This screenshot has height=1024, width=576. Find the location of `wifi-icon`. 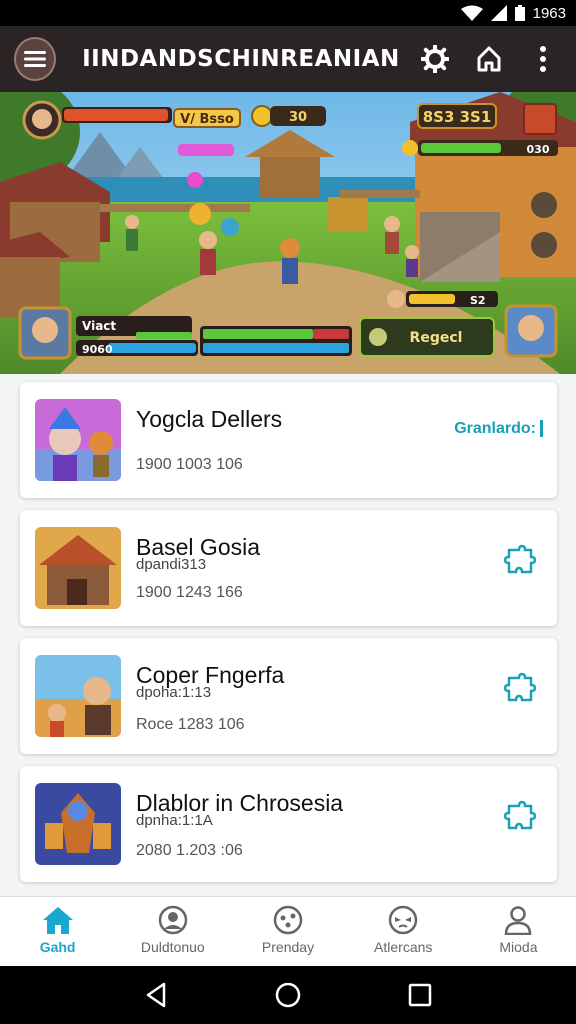

wifi-icon is located at coordinates (471, 13).